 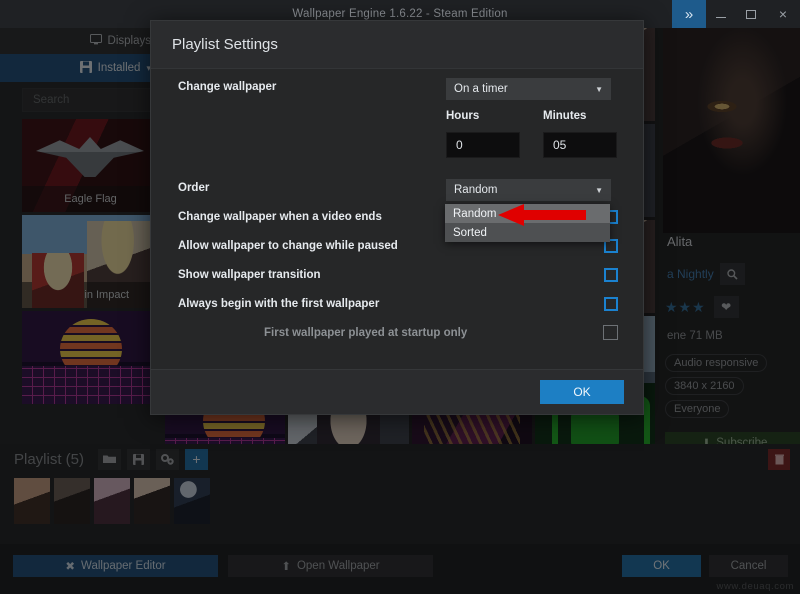 I want to click on checkbox-startup-only, so click(x=610, y=332).